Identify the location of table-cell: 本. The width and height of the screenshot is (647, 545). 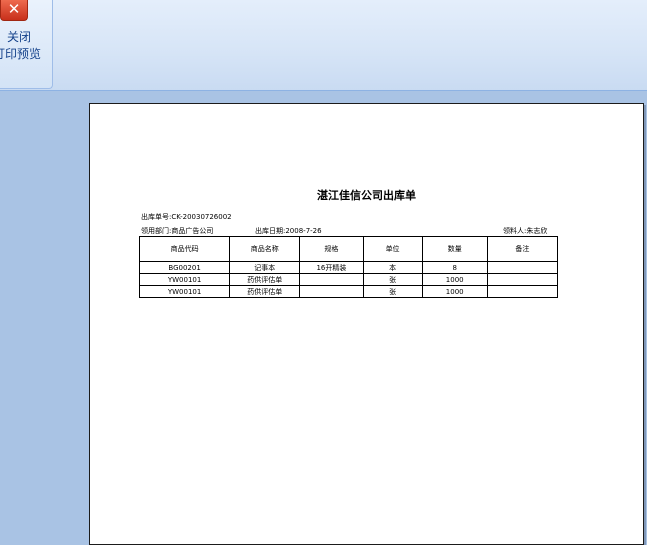
(392, 267).